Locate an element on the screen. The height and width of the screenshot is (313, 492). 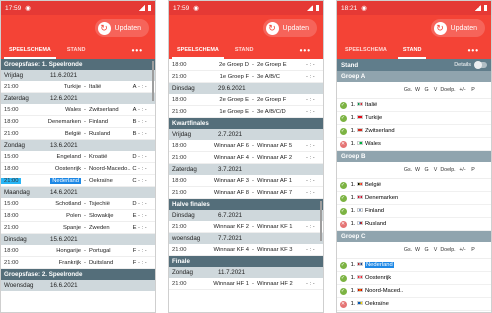
day-name: Vrijdag is located at coordinates (14, 75).